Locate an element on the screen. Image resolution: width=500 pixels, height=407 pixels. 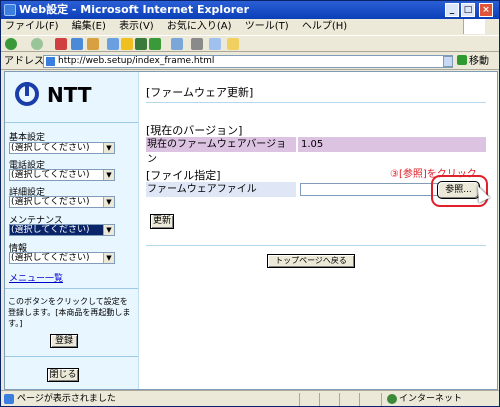
ntt-logo: NTT is located at coordinates (70, 95).